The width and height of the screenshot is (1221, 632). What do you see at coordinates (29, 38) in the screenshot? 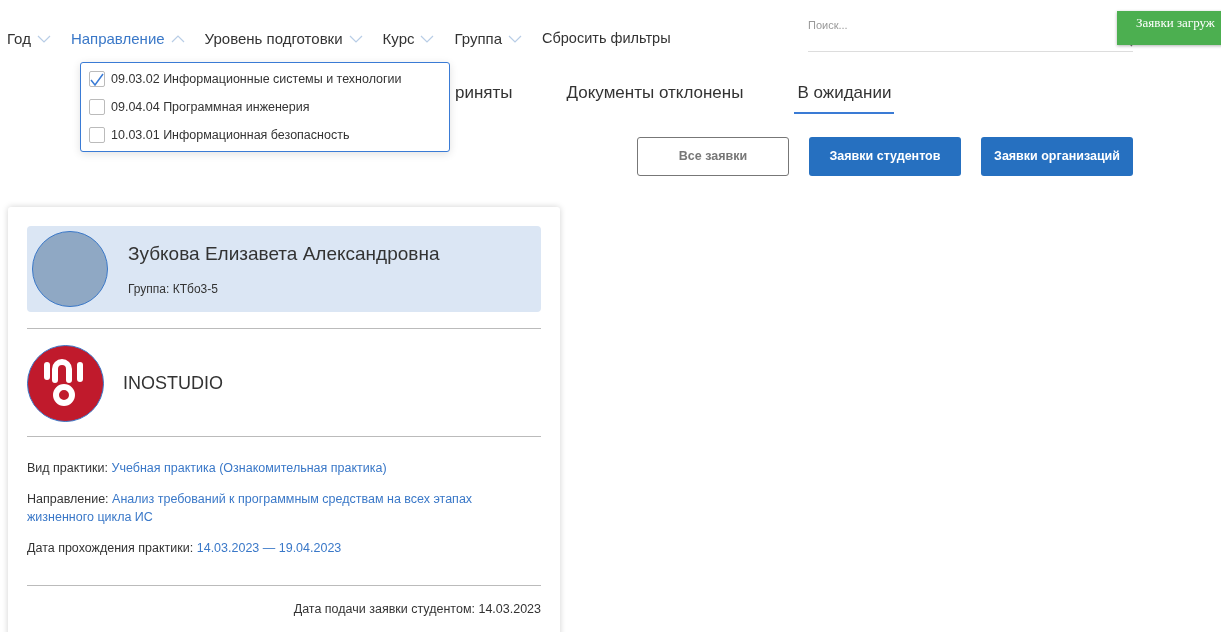
I see `filter-dropdown: Год` at bounding box center [29, 38].